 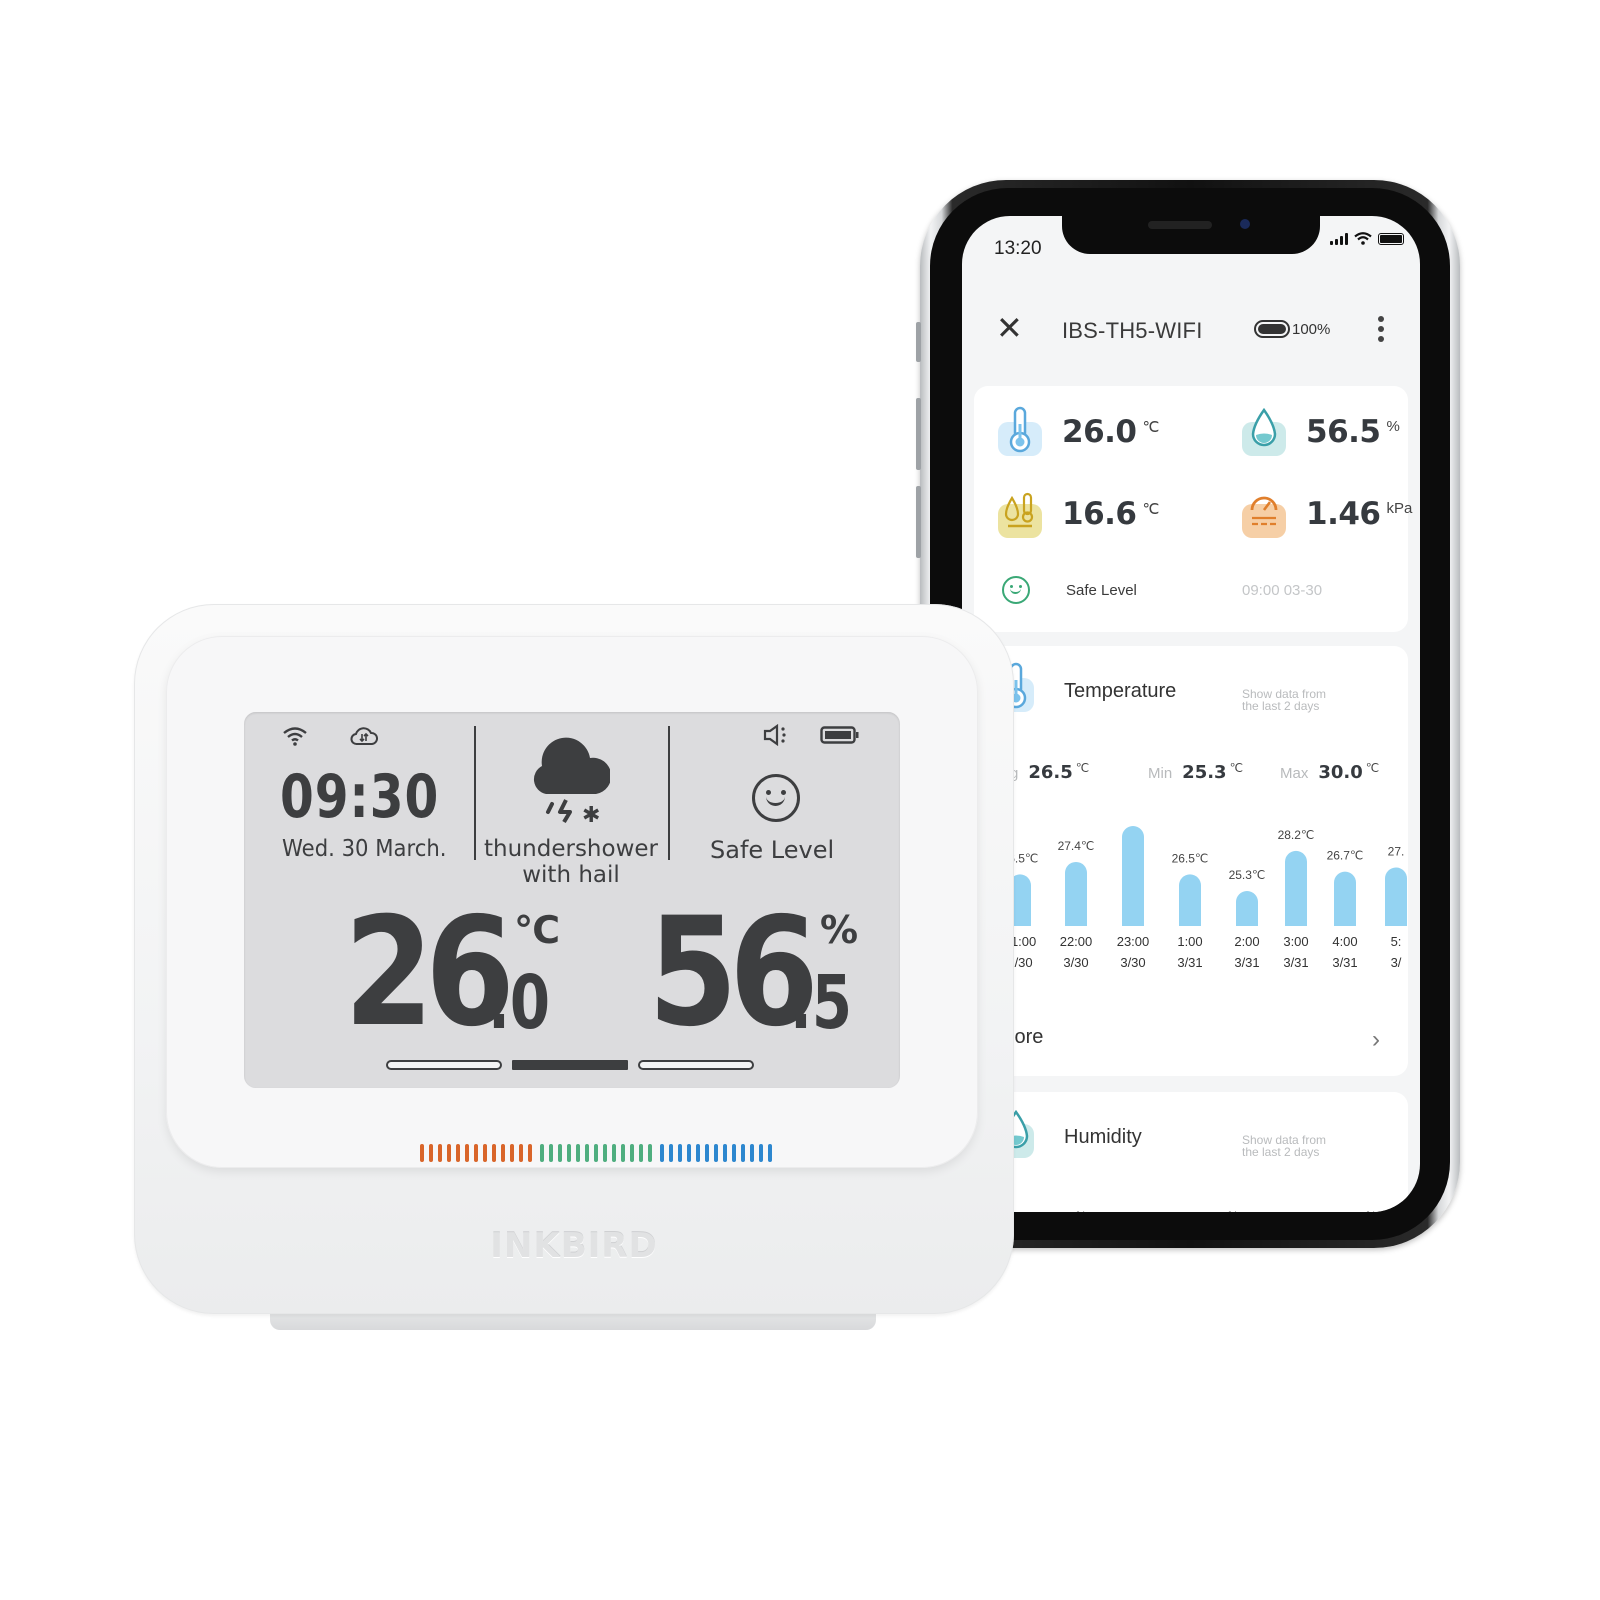 What do you see at coordinates (1069, 590) in the screenshot?
I see `safe-level-row: Safe Level` at bounding box center [1069, 590].